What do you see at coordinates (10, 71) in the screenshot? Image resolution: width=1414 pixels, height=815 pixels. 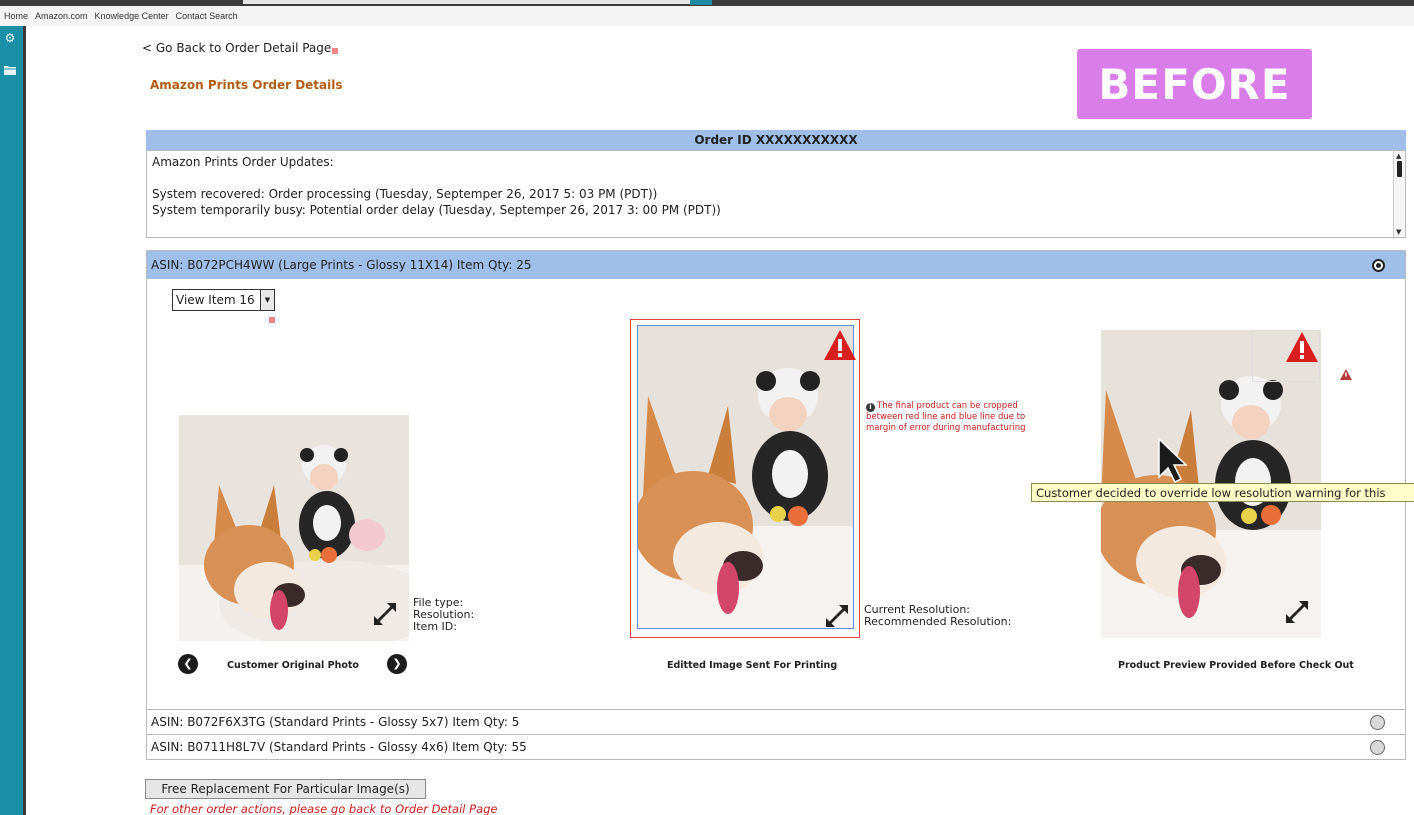 I see `folder-icon` at bounding box center [10, 71].